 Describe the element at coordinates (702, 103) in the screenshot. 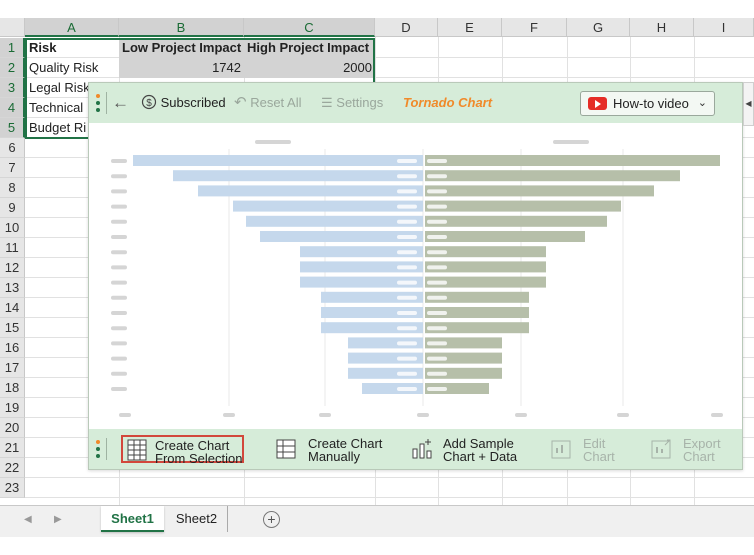

I see `chevron-down-icon: ⌄` at that location.